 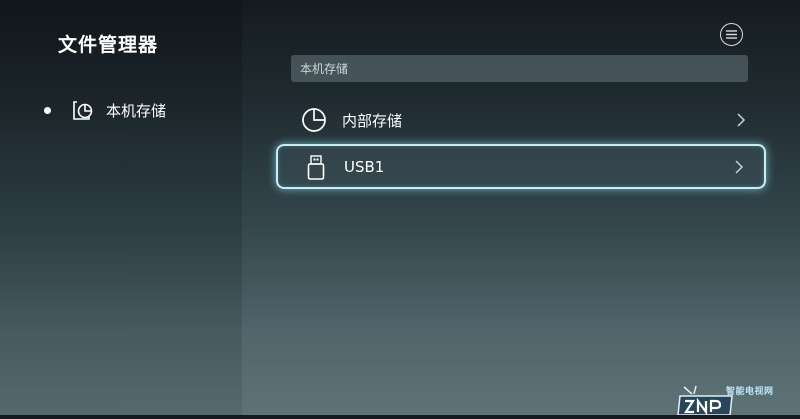 I want to click on watermark-text: 智能电视网, so click(x=750, y=392).